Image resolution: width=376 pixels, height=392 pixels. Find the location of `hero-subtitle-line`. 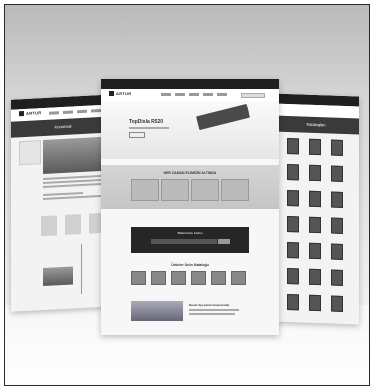

hero-subtitle-line is located at coordinates (149, 128).